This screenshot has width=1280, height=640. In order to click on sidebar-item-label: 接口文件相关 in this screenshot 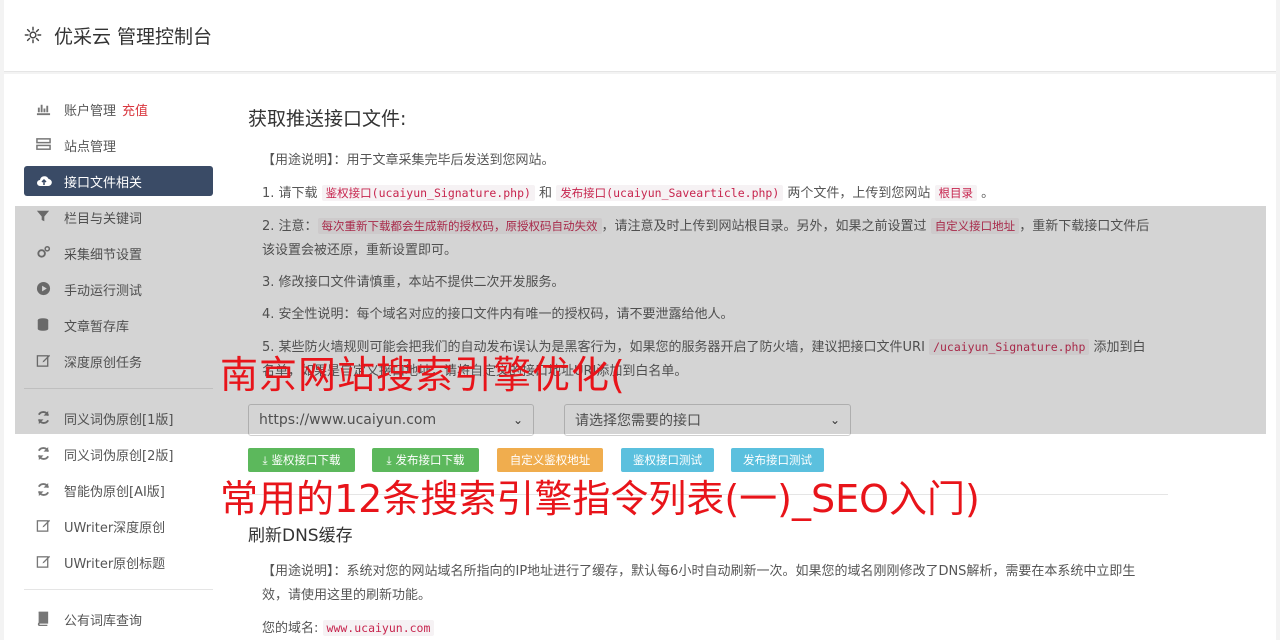, I will do `click(103, 183)`.